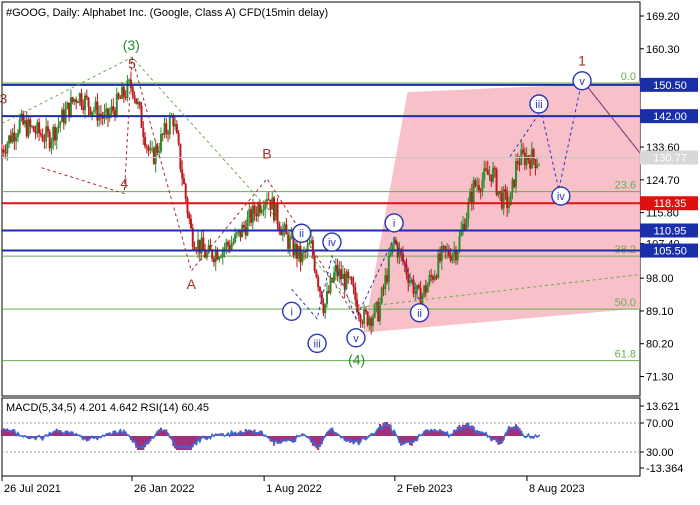 This screenshot has width=700, height=505. I want to click on circled-wave-label: v, so click(582, 81).